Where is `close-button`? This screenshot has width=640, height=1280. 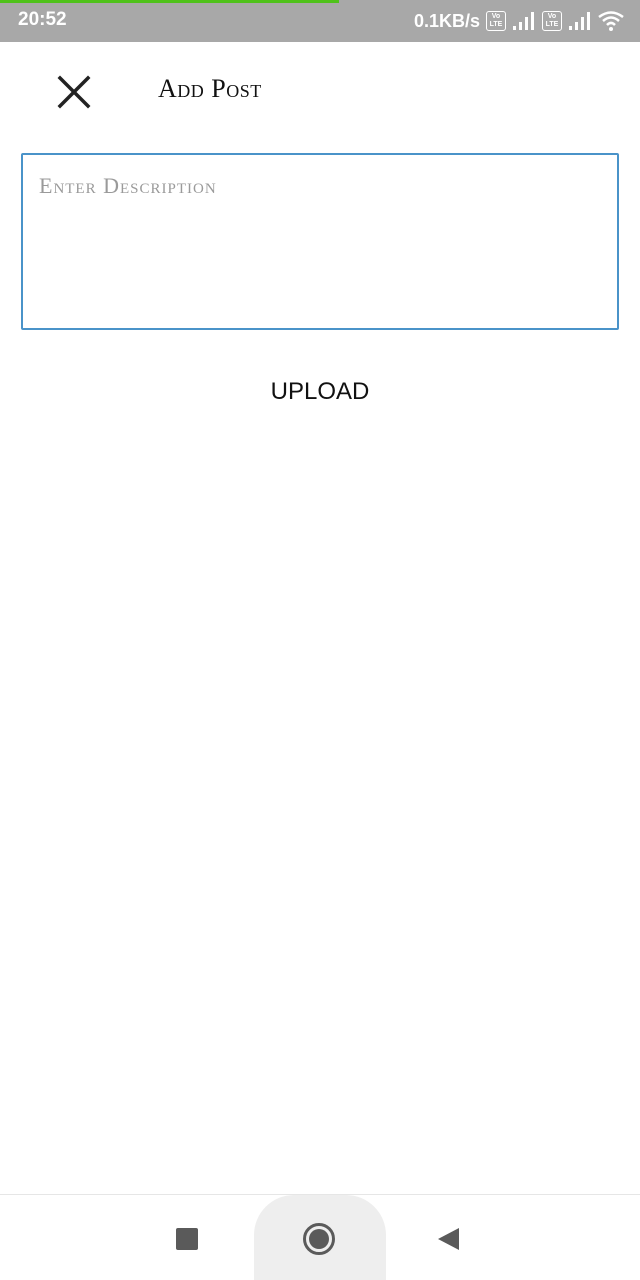
close-button is located at coordinates (74, 92).